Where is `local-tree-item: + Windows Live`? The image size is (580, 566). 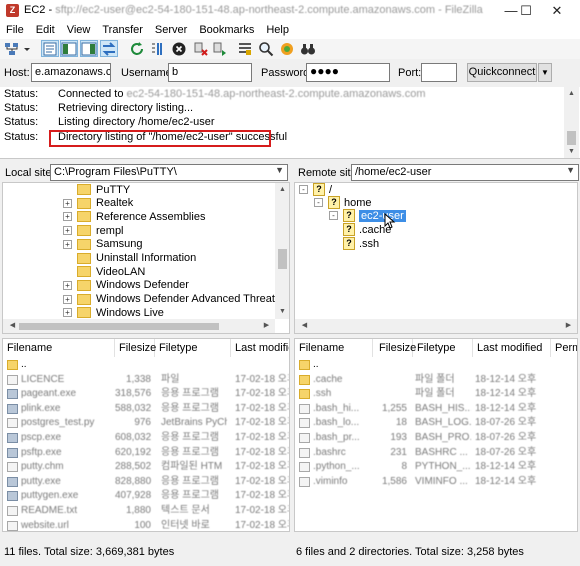
local-tree-item: + Windows Live is located at coordinates (113, 312).